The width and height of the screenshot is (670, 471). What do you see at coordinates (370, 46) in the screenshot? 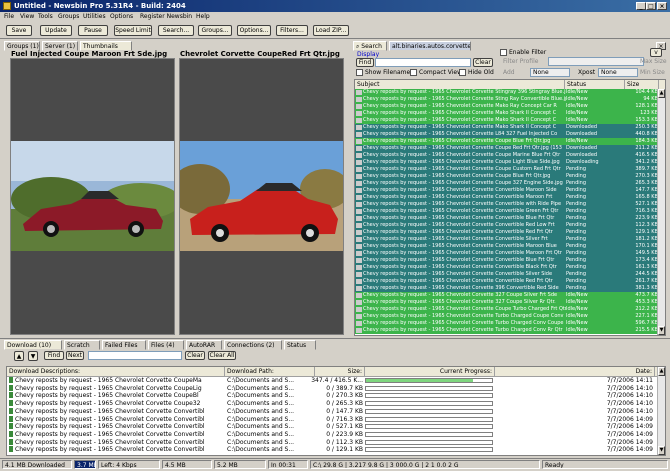
I see `tab-search: ⌕ Search` at bounding box center [370, 46].